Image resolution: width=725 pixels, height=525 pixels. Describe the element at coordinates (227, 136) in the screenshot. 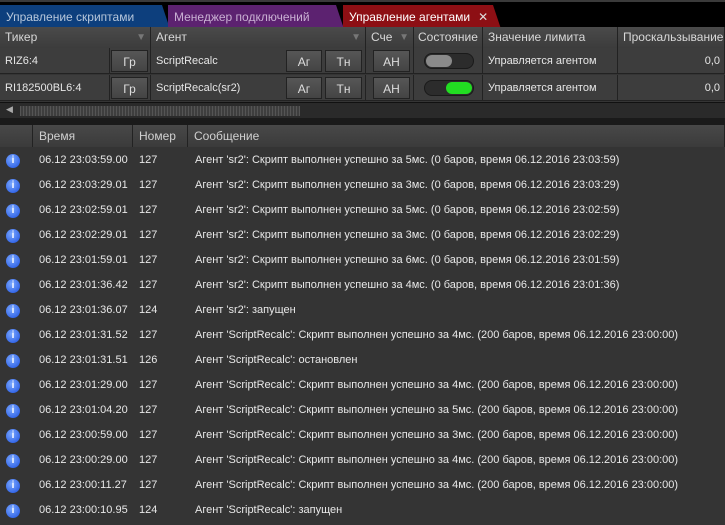

I see `header-label: Сообщение` at that location.